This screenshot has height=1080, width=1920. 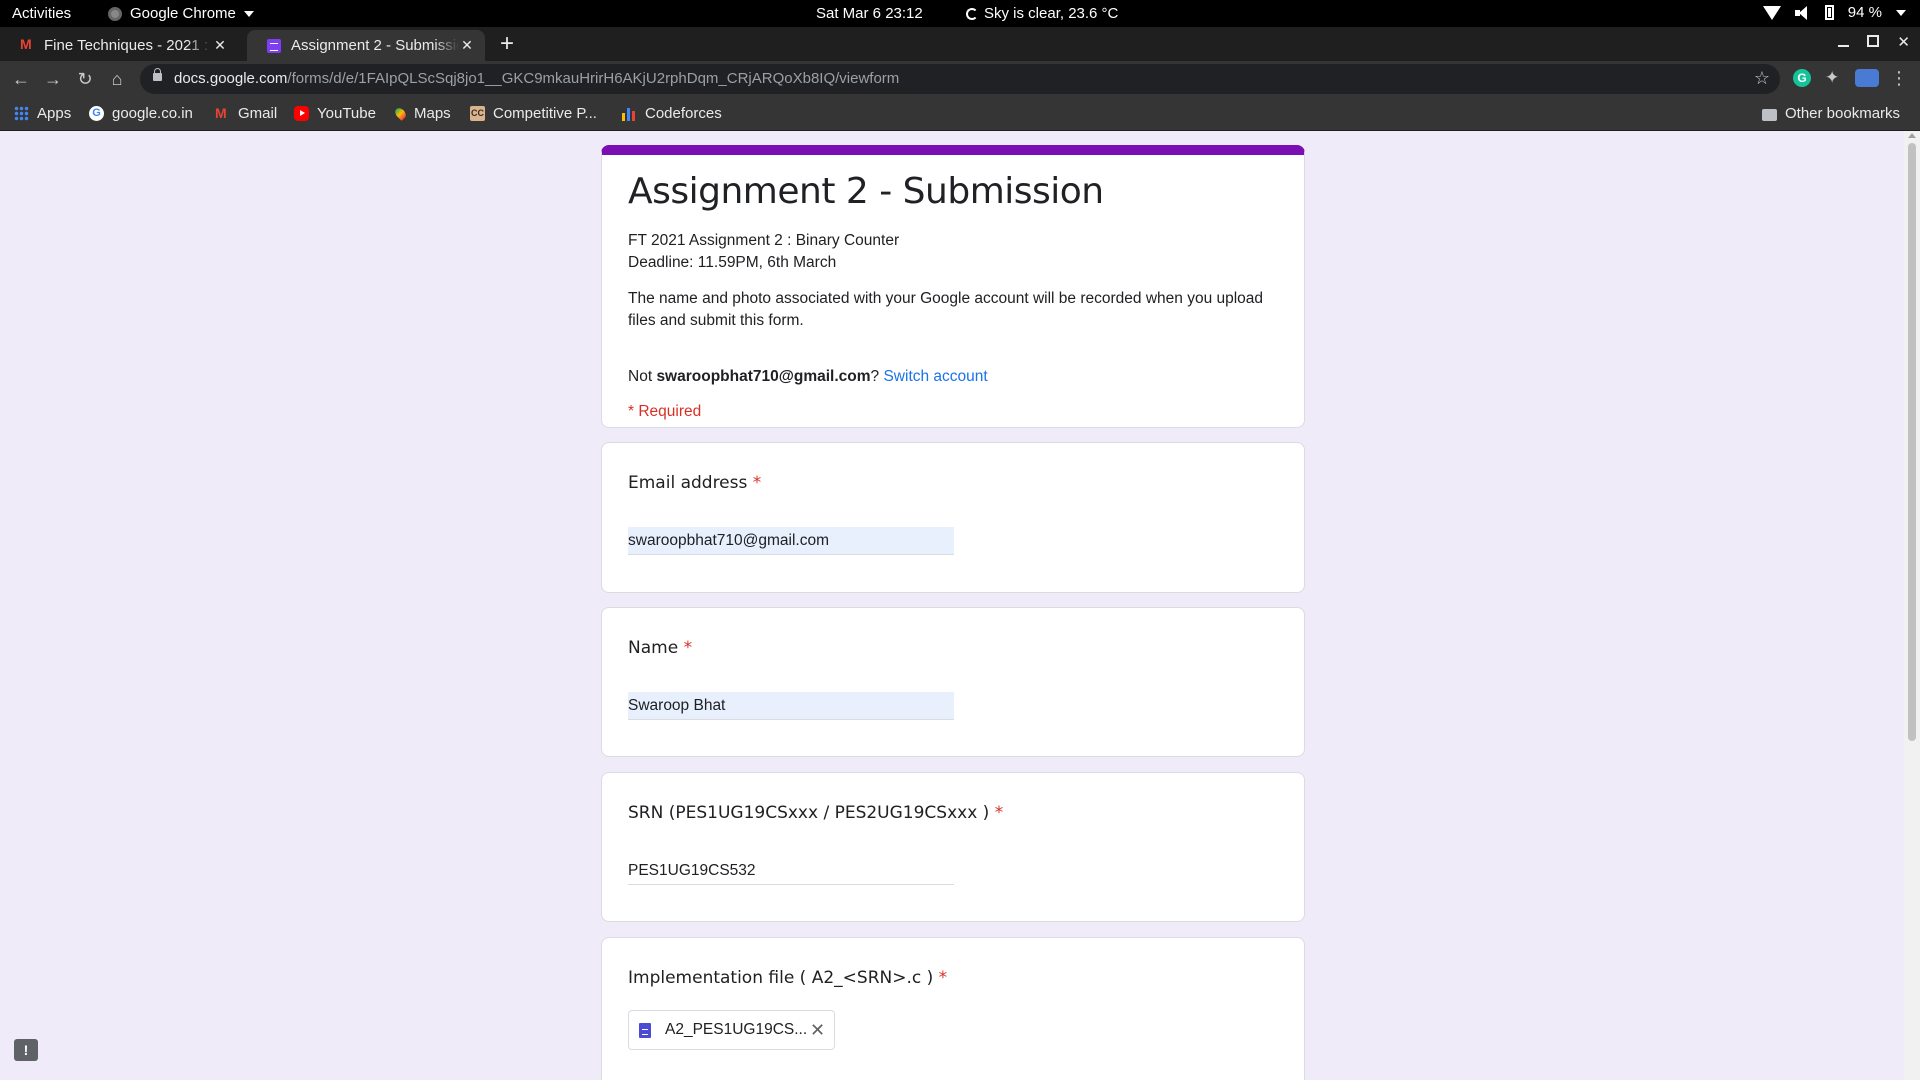 I want to click on system-tray: 94 %, so click(x=1834, y=12).